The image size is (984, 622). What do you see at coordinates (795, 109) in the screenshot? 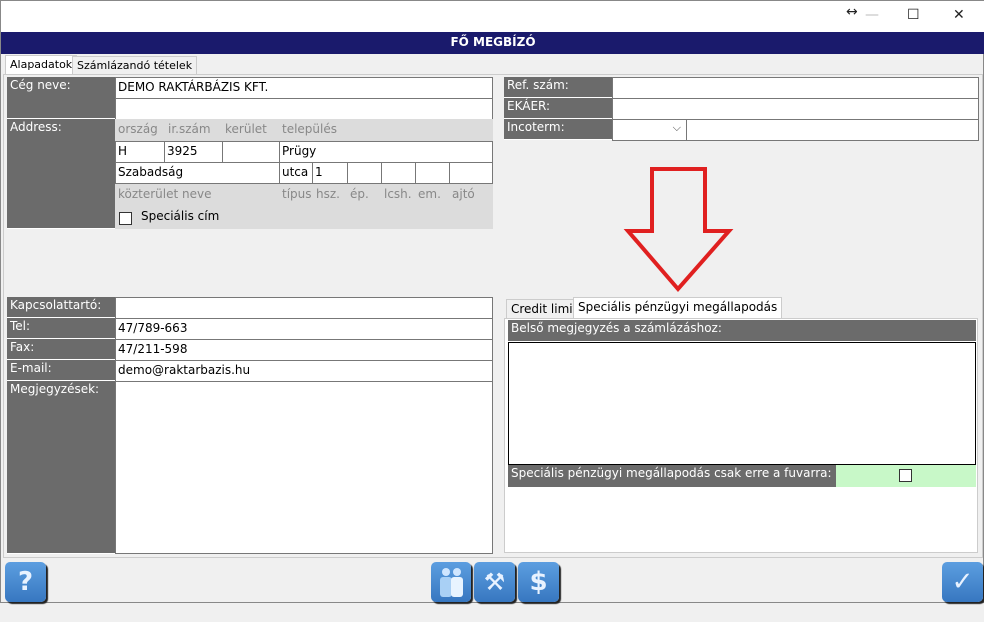
I see `ekaer-input` at bounding box center [795, 109].